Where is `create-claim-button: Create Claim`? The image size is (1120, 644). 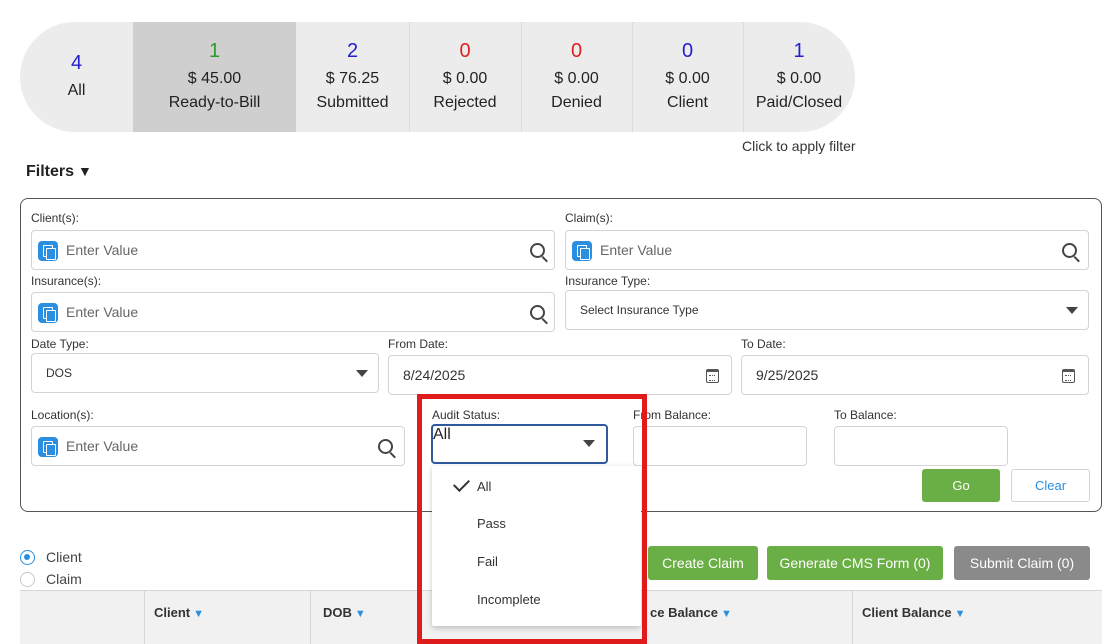
create-claim-button: Create Claim is located at coordinates (703, 563).